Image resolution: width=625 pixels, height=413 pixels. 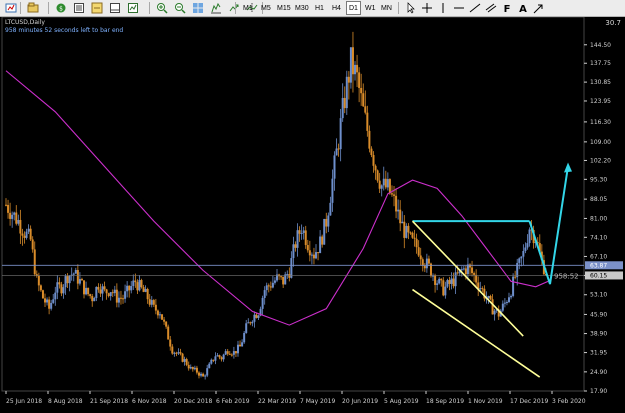 What do you see at coordinates (600, 63) in the screenshot?
I see `price-axis-label: 137.75` at bounding box center [600, 63].